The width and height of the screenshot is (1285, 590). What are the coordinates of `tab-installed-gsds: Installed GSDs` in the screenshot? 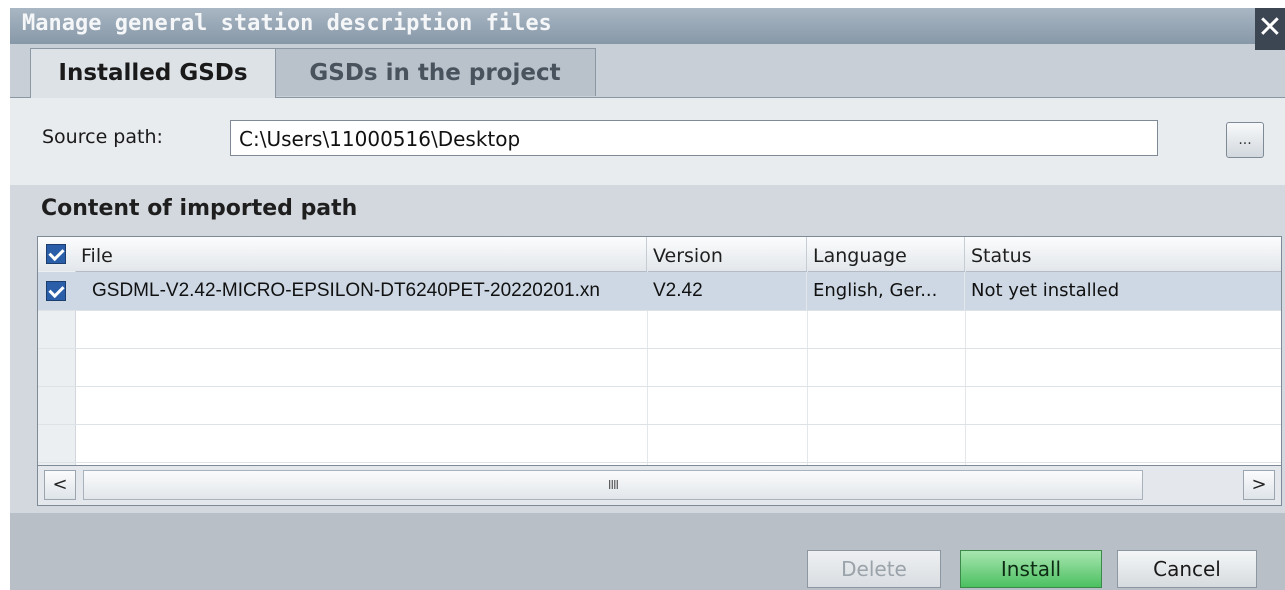 It's located at (153, 73).